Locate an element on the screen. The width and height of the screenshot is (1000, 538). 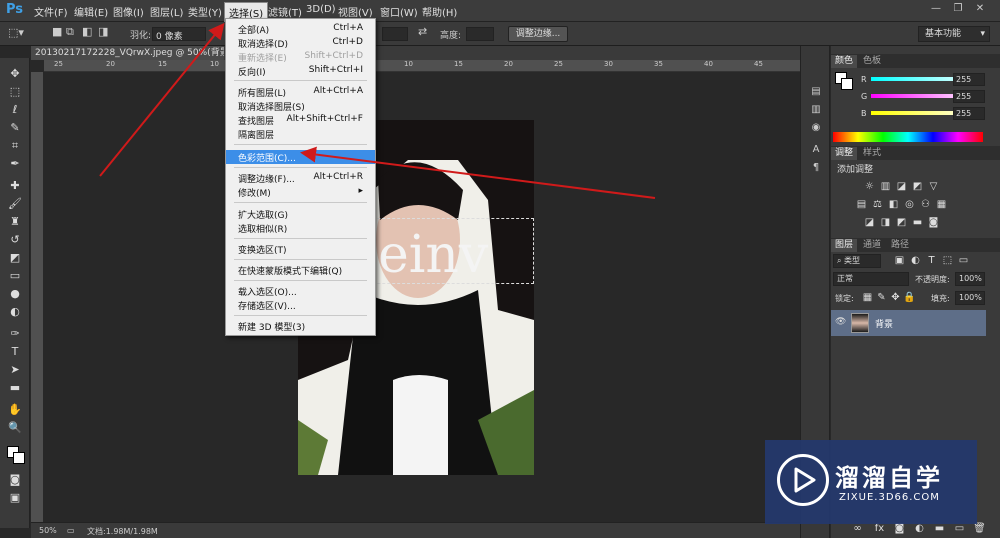
menu-edit: 编辑(E) is located at coordinates (91, 11).